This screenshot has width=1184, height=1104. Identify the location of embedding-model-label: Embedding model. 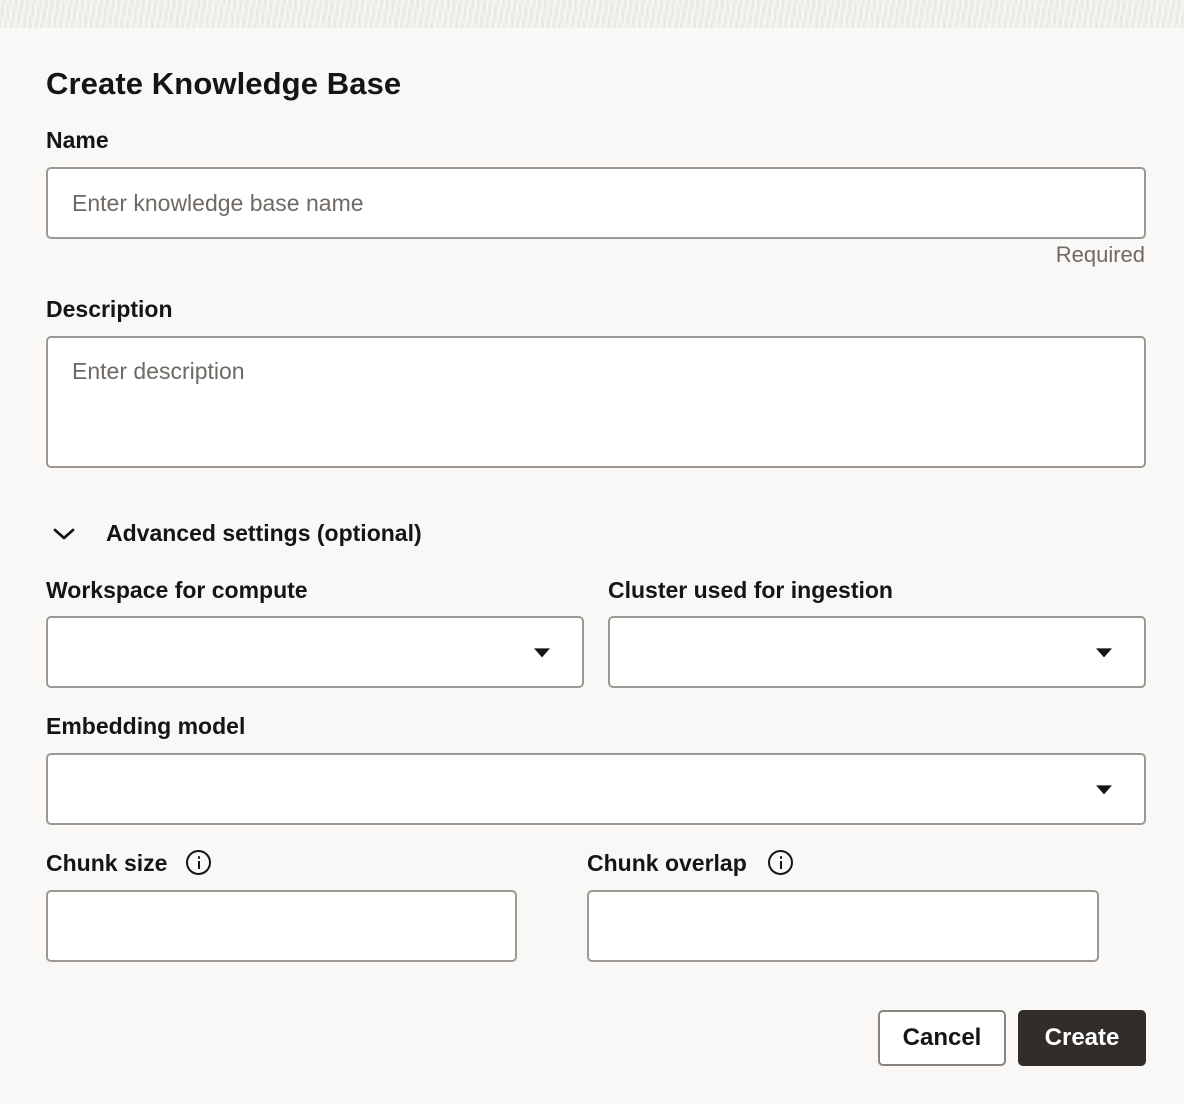
(146, 726).